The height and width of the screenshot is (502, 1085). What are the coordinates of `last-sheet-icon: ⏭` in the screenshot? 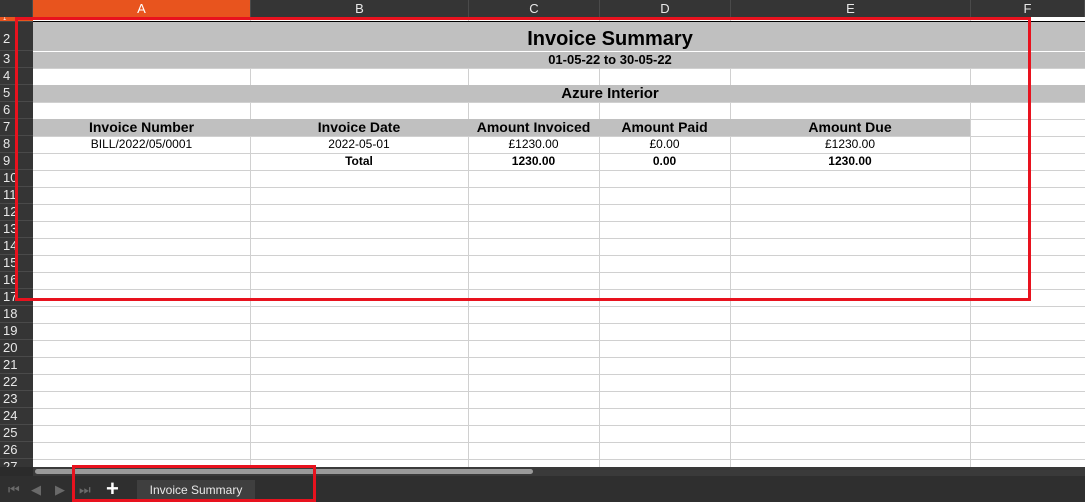 It's located at (85, 490).